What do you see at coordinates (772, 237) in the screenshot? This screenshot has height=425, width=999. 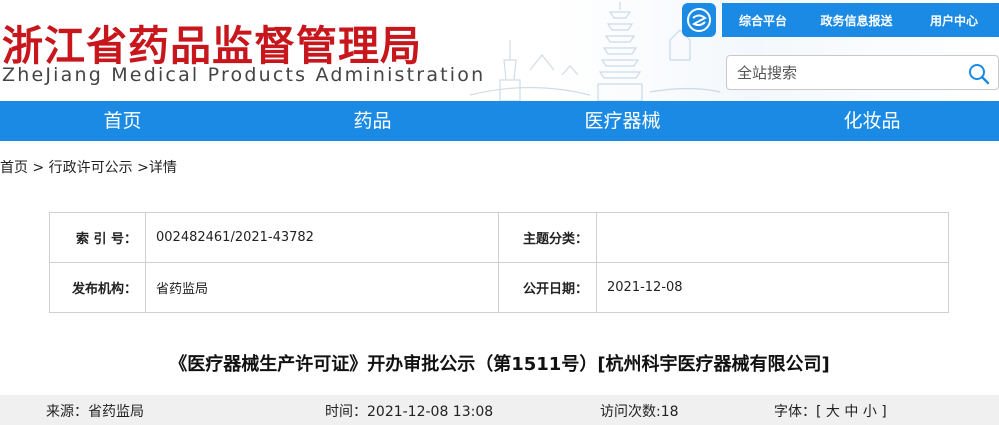 I see `category-value` at bounding box center [772, 237].